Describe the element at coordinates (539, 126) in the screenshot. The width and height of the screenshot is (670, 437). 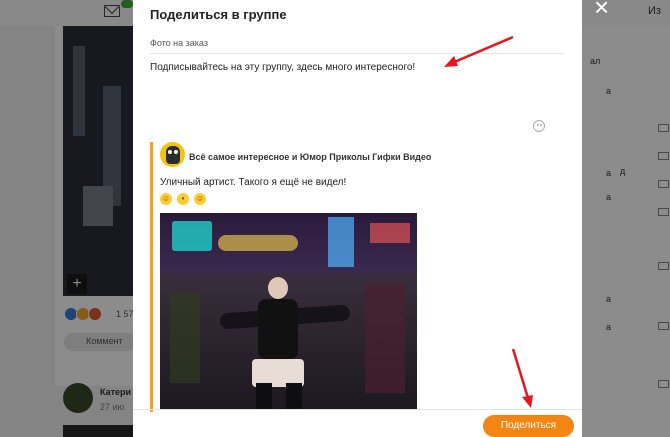
I see `smiley-icon` at that location.